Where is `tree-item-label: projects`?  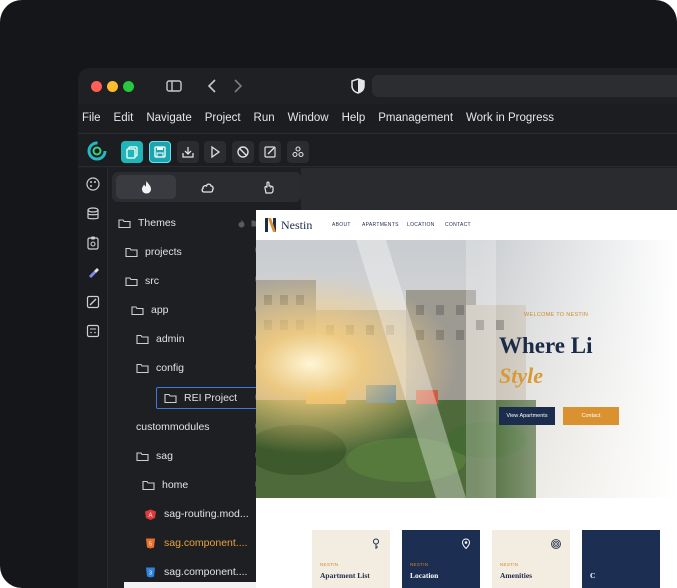
tree-item-label: projects is located at coordinates (163, 252).